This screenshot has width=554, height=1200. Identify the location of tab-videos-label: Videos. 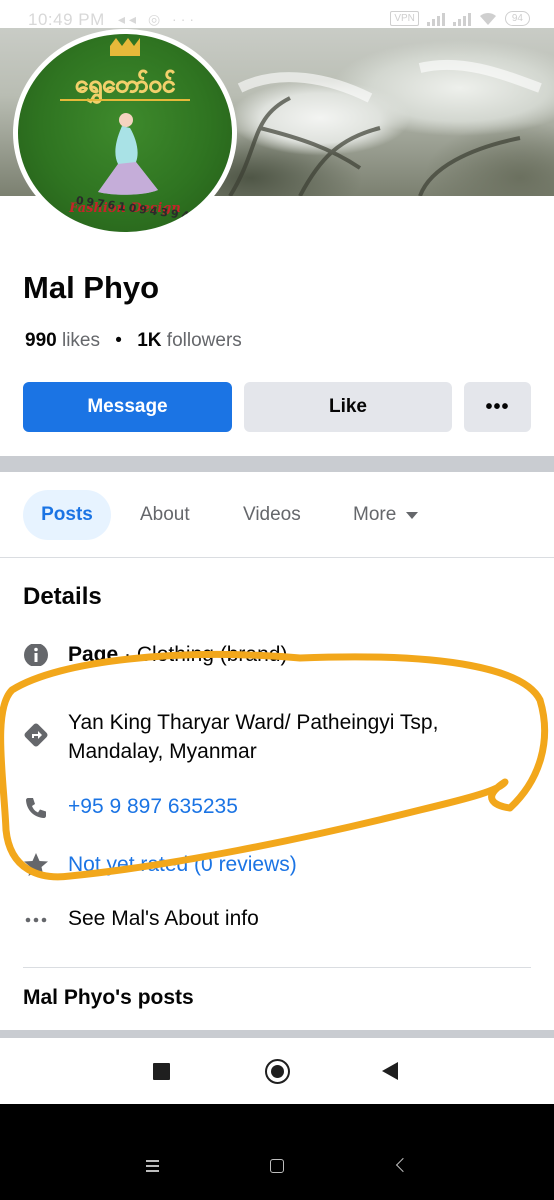
(272, 514).